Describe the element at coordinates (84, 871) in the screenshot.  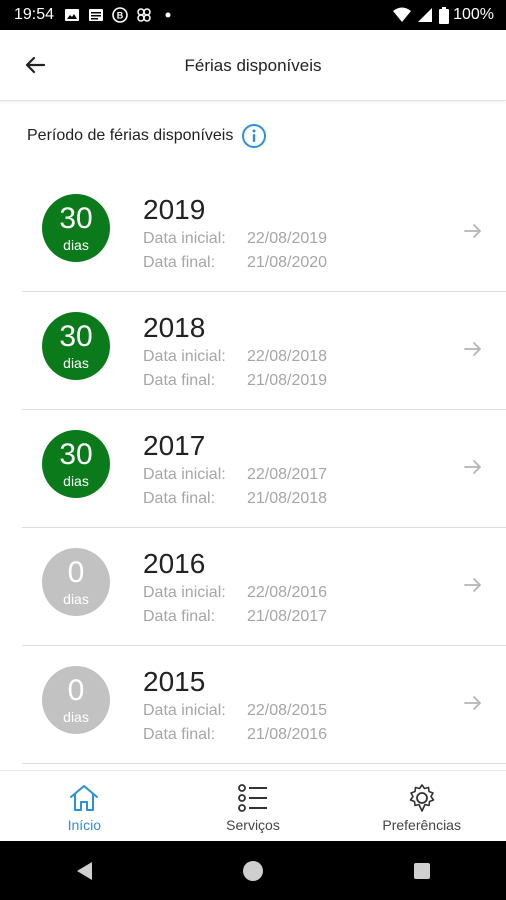
I see `back-triangle-icon` at that location.